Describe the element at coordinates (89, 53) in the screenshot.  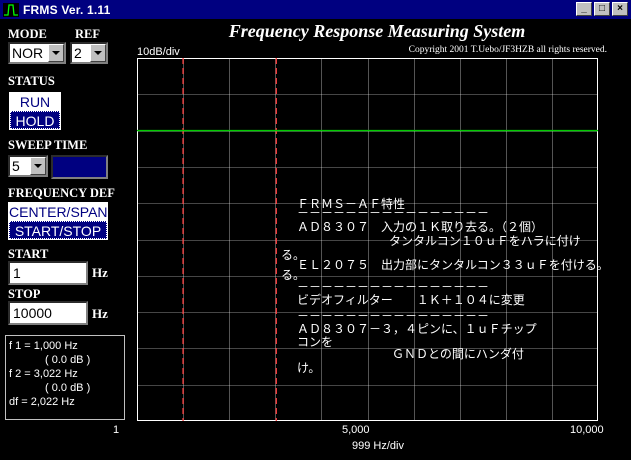
I see `ref-select: 2` at that location.